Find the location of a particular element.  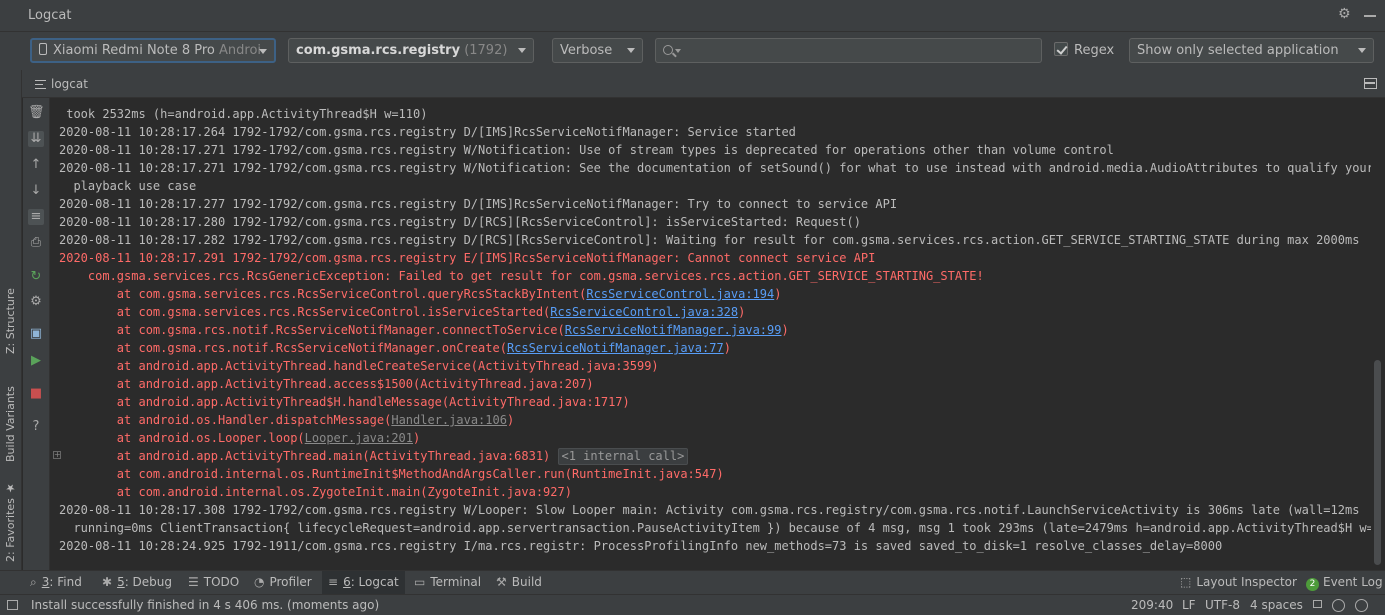

build-variants-tab: Build Variants is located at coordinates (11, 416).